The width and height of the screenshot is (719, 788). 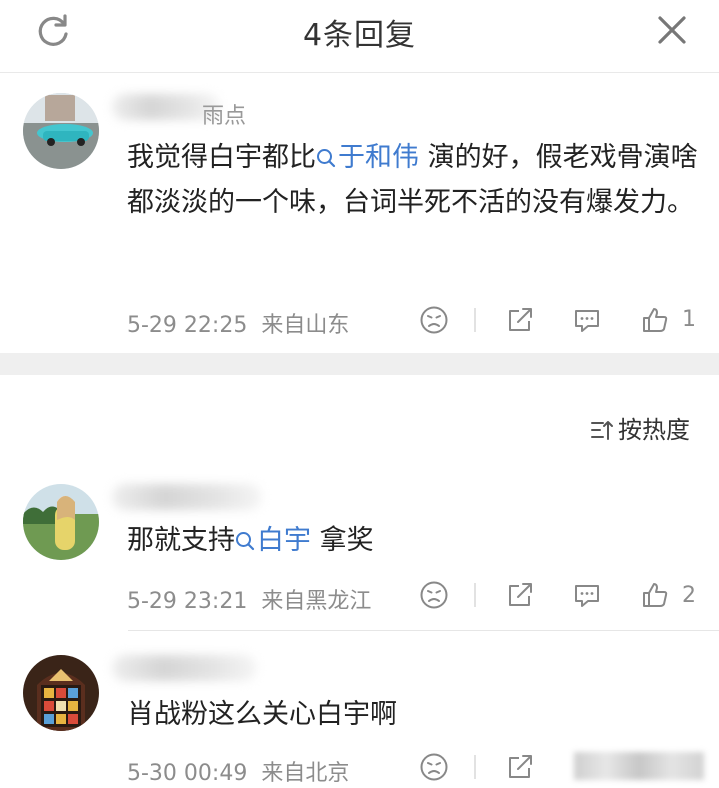 I want to click on comment-text: 肖战粉这么关心白宇啊, so click(x=262, y=714).